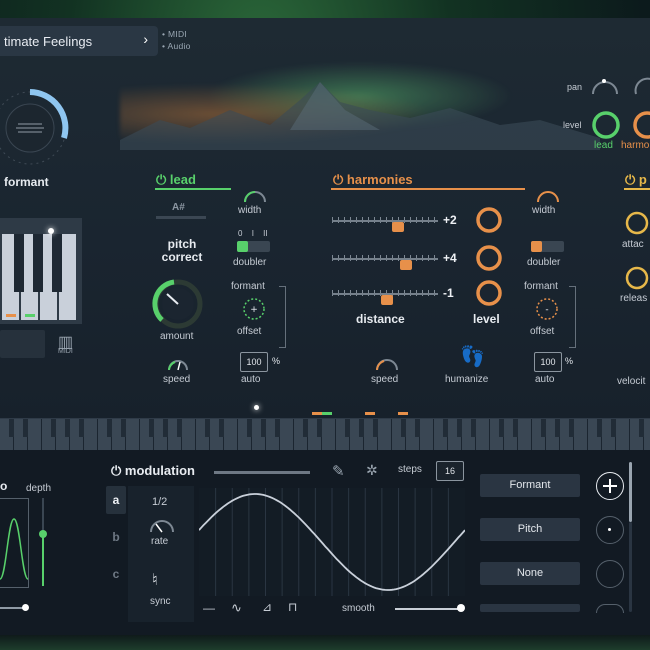  What do you see at coordinates (153, 471) in the screenshot?
I see `modulation-title: ⏻ modulation` at bounding box center [153, 471].